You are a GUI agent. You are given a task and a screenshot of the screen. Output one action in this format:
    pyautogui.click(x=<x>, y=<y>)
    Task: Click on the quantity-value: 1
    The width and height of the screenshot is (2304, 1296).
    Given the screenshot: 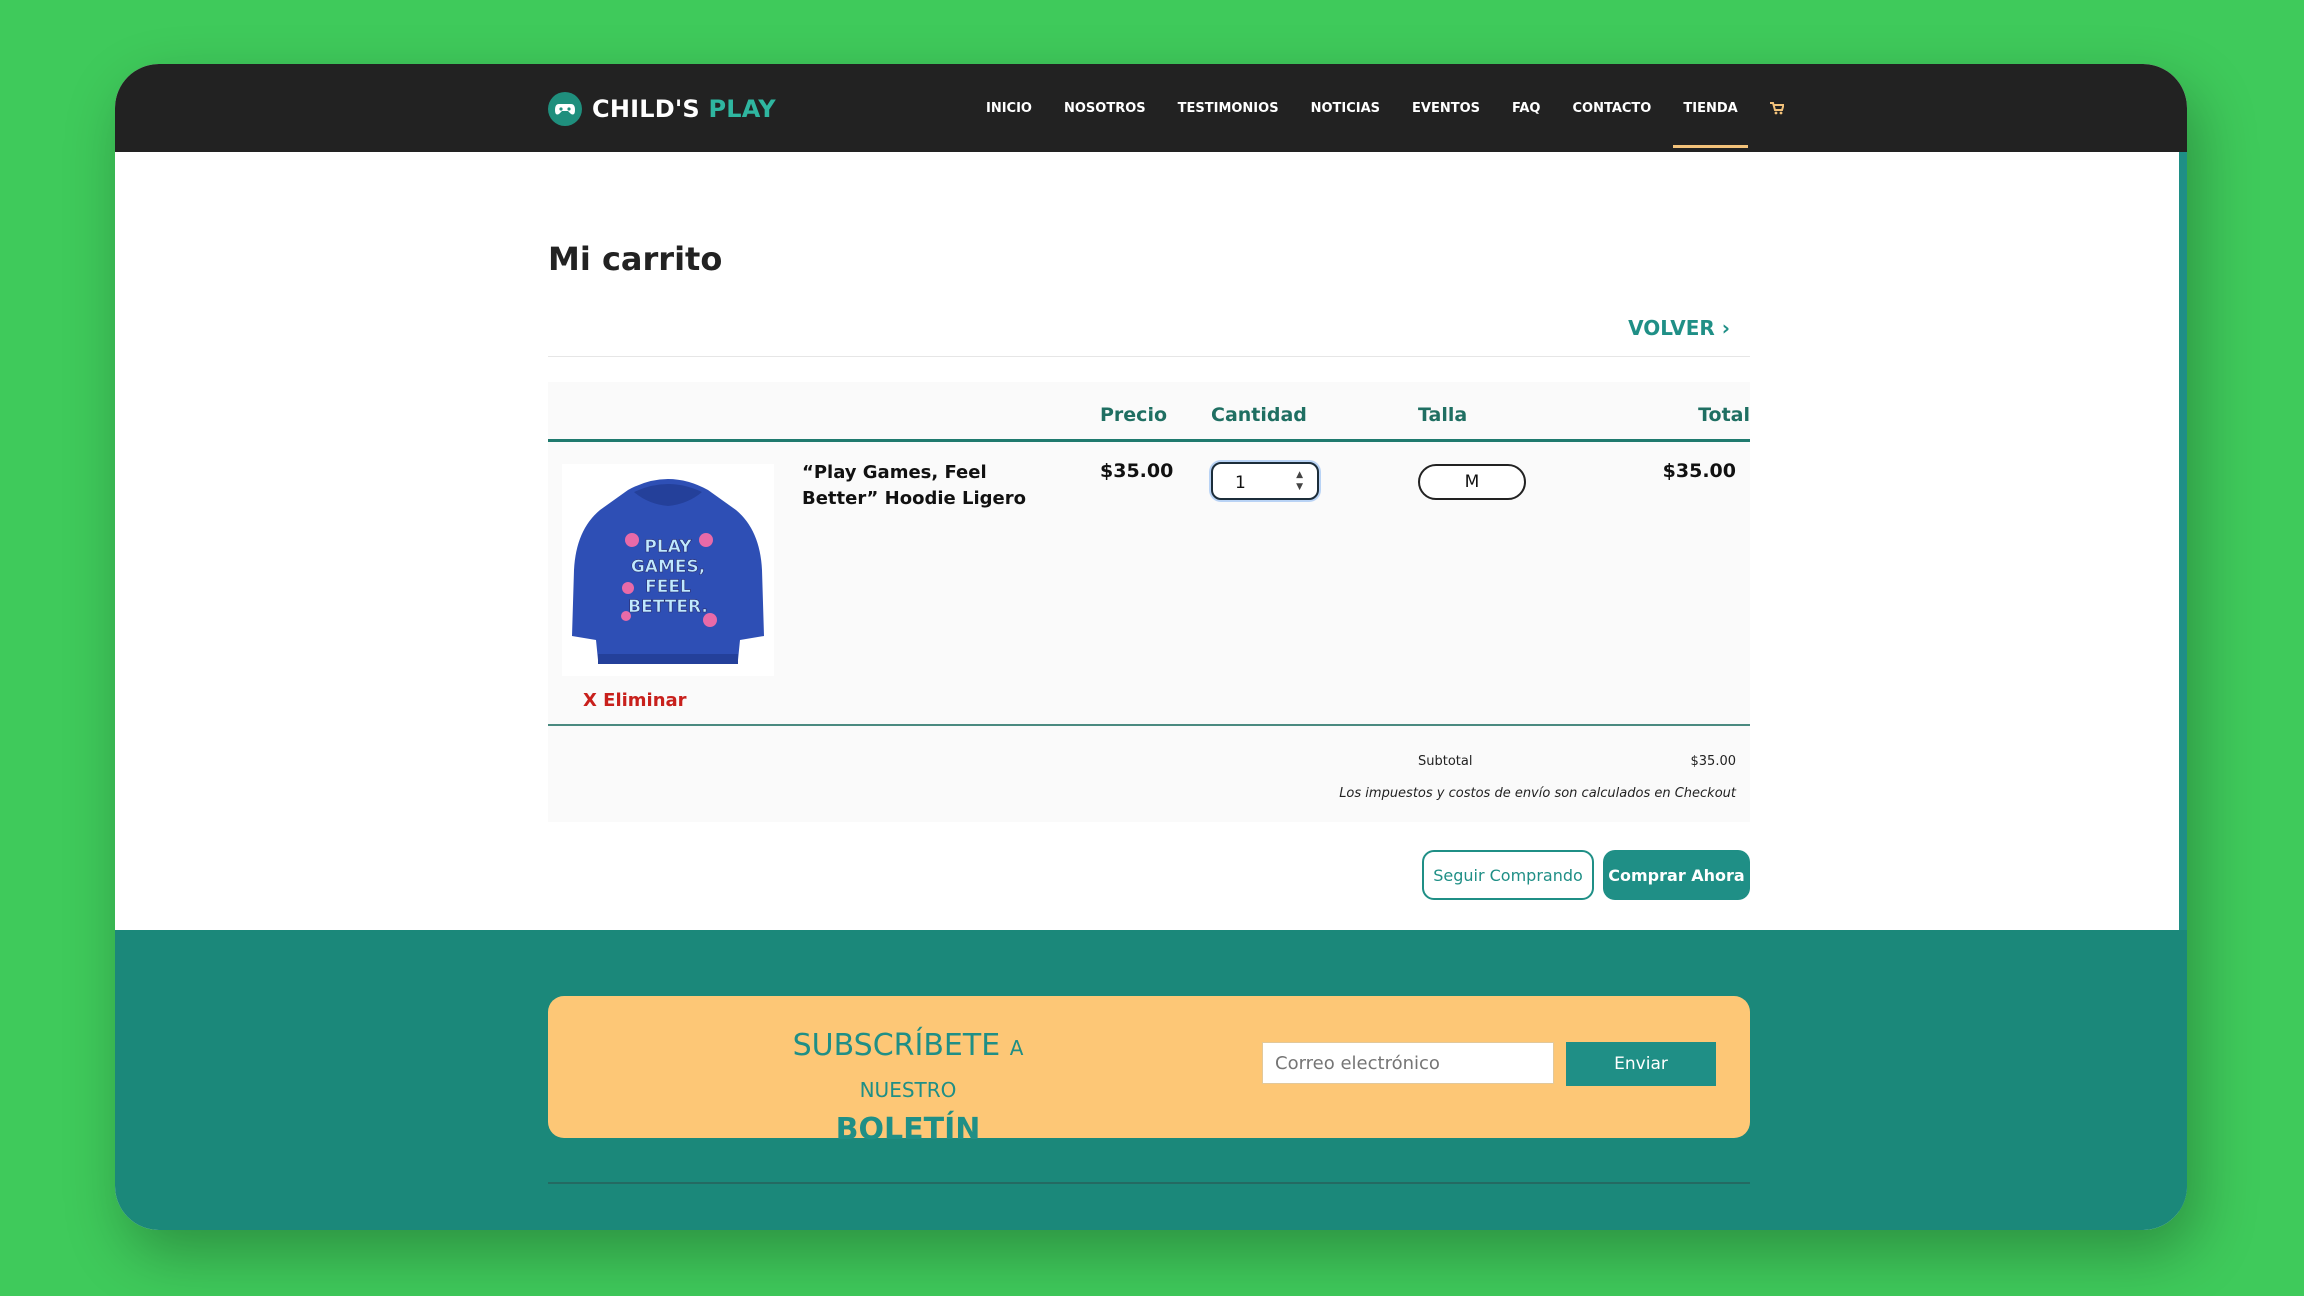 What is the action you would take?
    pyautogui.click(x=1240, y=483)
    